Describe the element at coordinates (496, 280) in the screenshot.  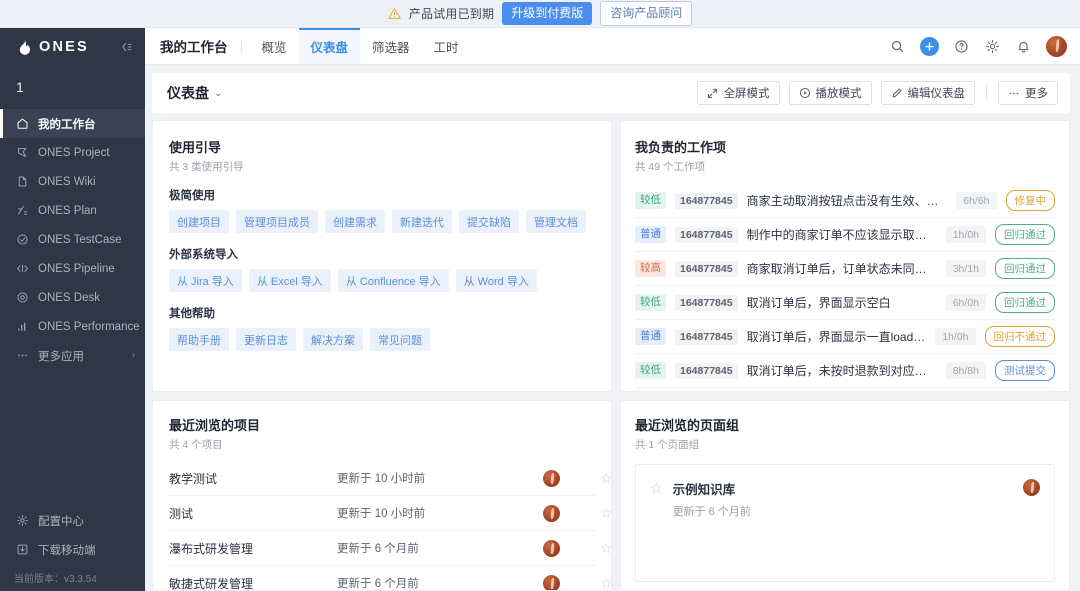
I see `guide-chip-import-word: 从 Word 导入` at that location.